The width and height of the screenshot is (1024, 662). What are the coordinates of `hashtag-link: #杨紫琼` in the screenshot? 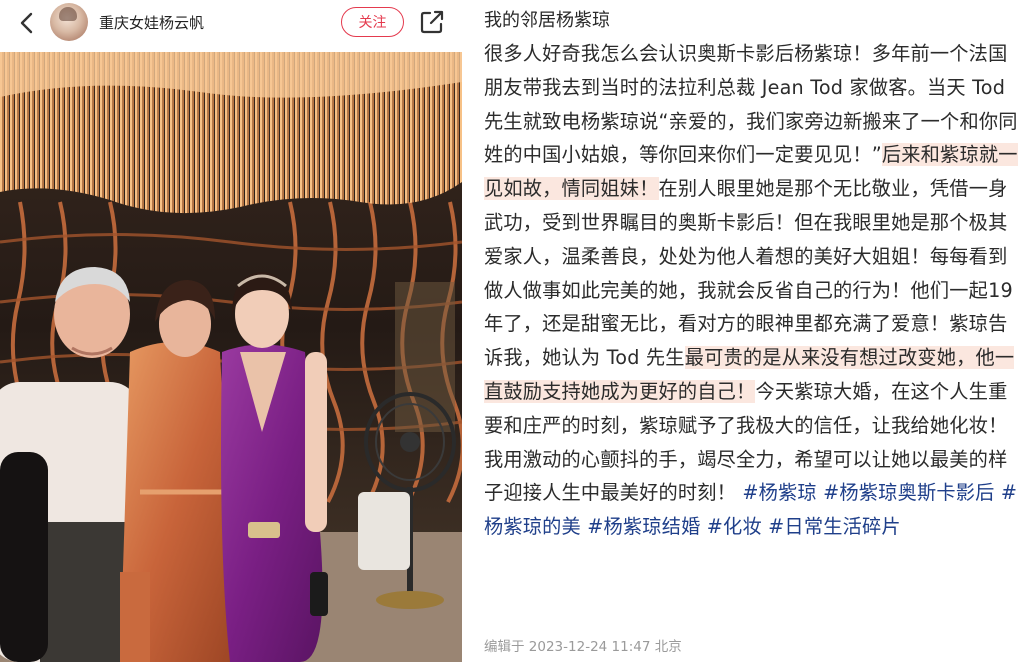 It's located at (779, 492).